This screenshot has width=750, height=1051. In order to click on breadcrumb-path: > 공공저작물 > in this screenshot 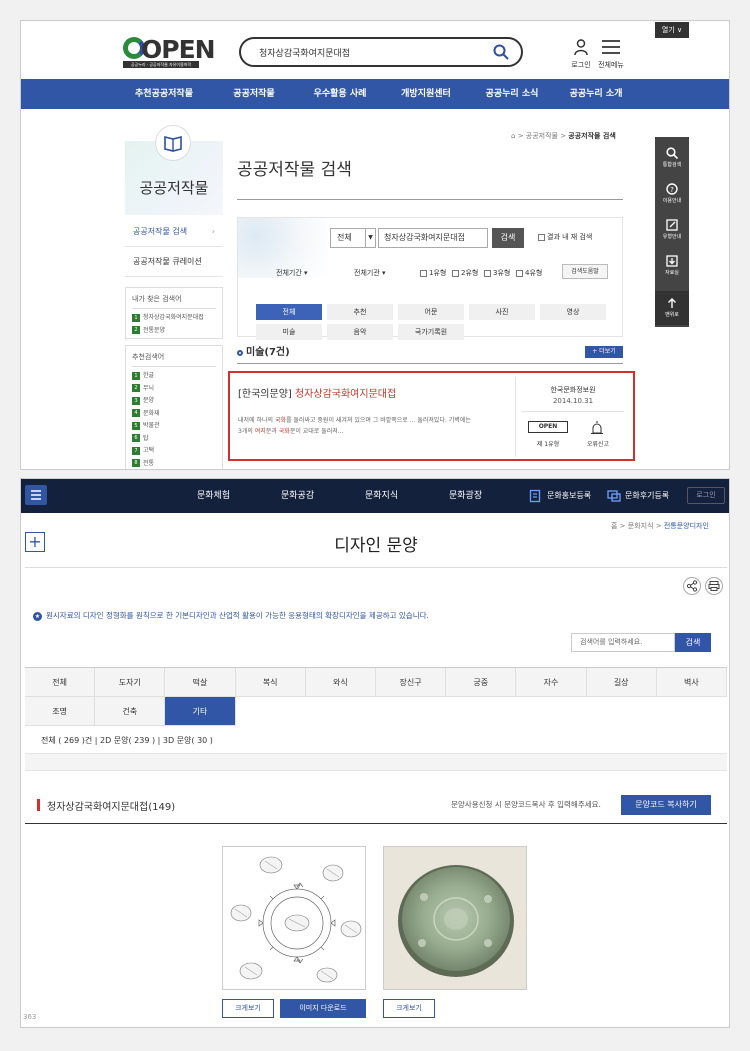, I will do `click(543, 136)`.